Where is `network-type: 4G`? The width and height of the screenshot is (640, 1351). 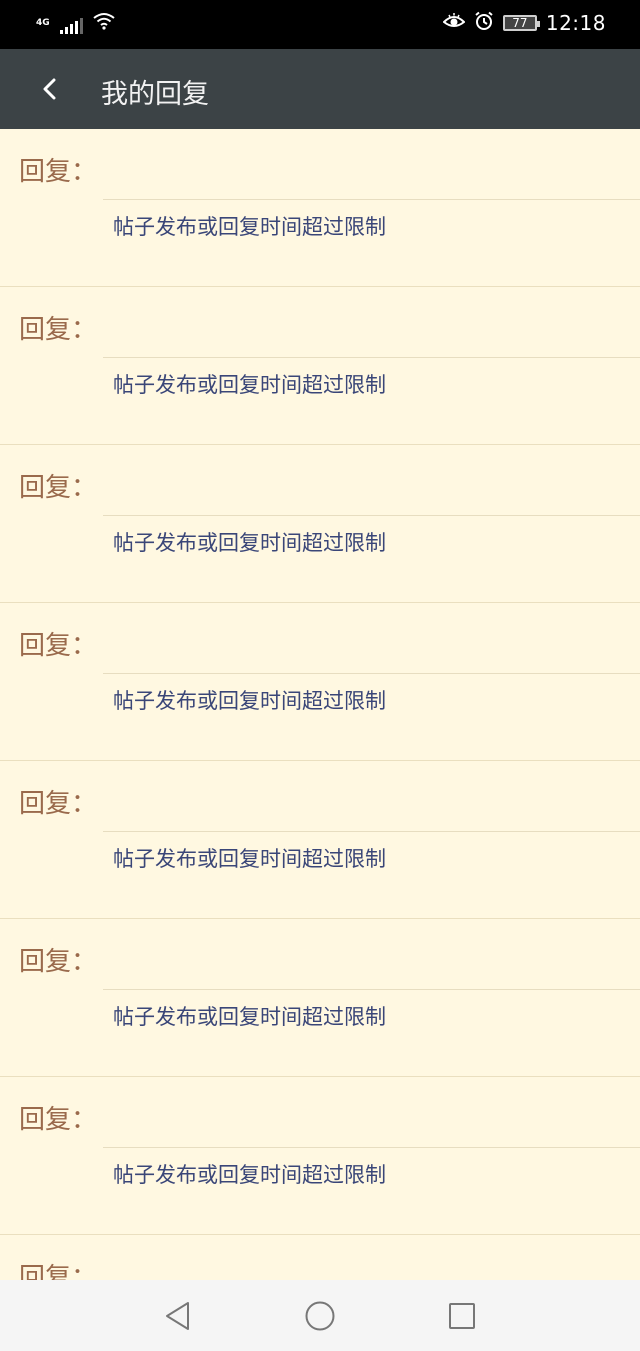 network-type: 4G is located at coordinates (43, 23).